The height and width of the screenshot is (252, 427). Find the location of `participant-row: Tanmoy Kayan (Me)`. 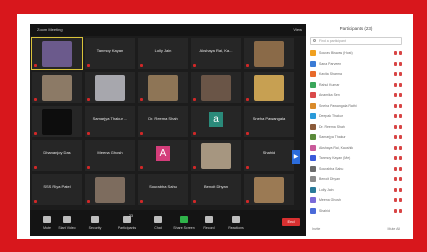

participant-row: Tanmoy Kayan (Me) is located at coordinates (356, 158).